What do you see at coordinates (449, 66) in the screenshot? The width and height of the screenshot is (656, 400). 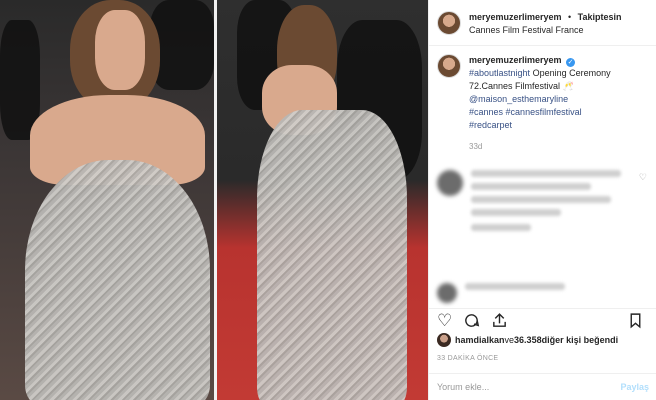 I see `caption-avatar` at bounding box center [449, 66].